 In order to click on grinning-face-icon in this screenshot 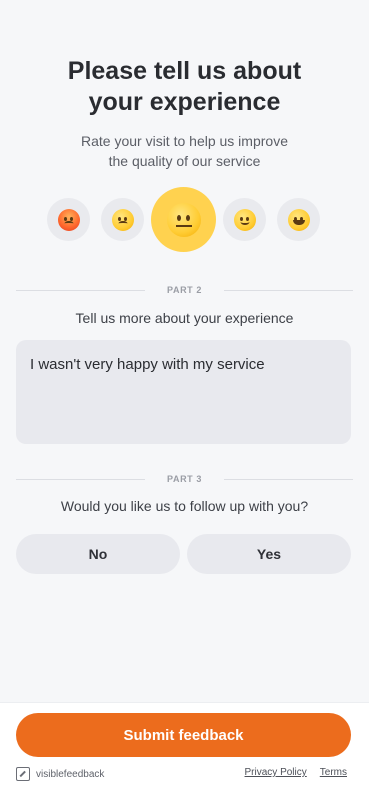, I will do `click(298, 219)`.